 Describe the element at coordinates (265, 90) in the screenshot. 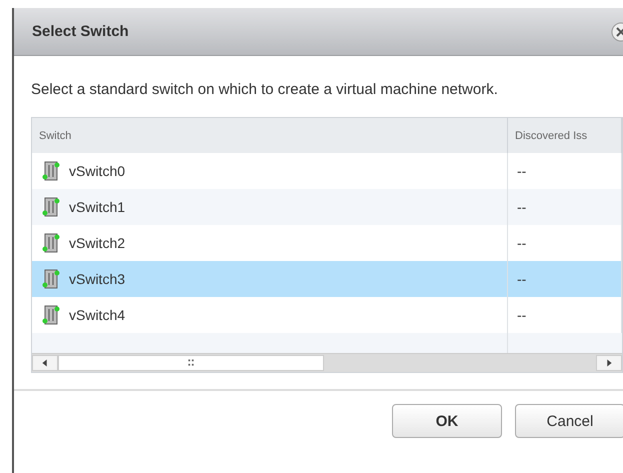

I see `description-text: Select a standard switch on which to create a virtual machine network.` at that location.